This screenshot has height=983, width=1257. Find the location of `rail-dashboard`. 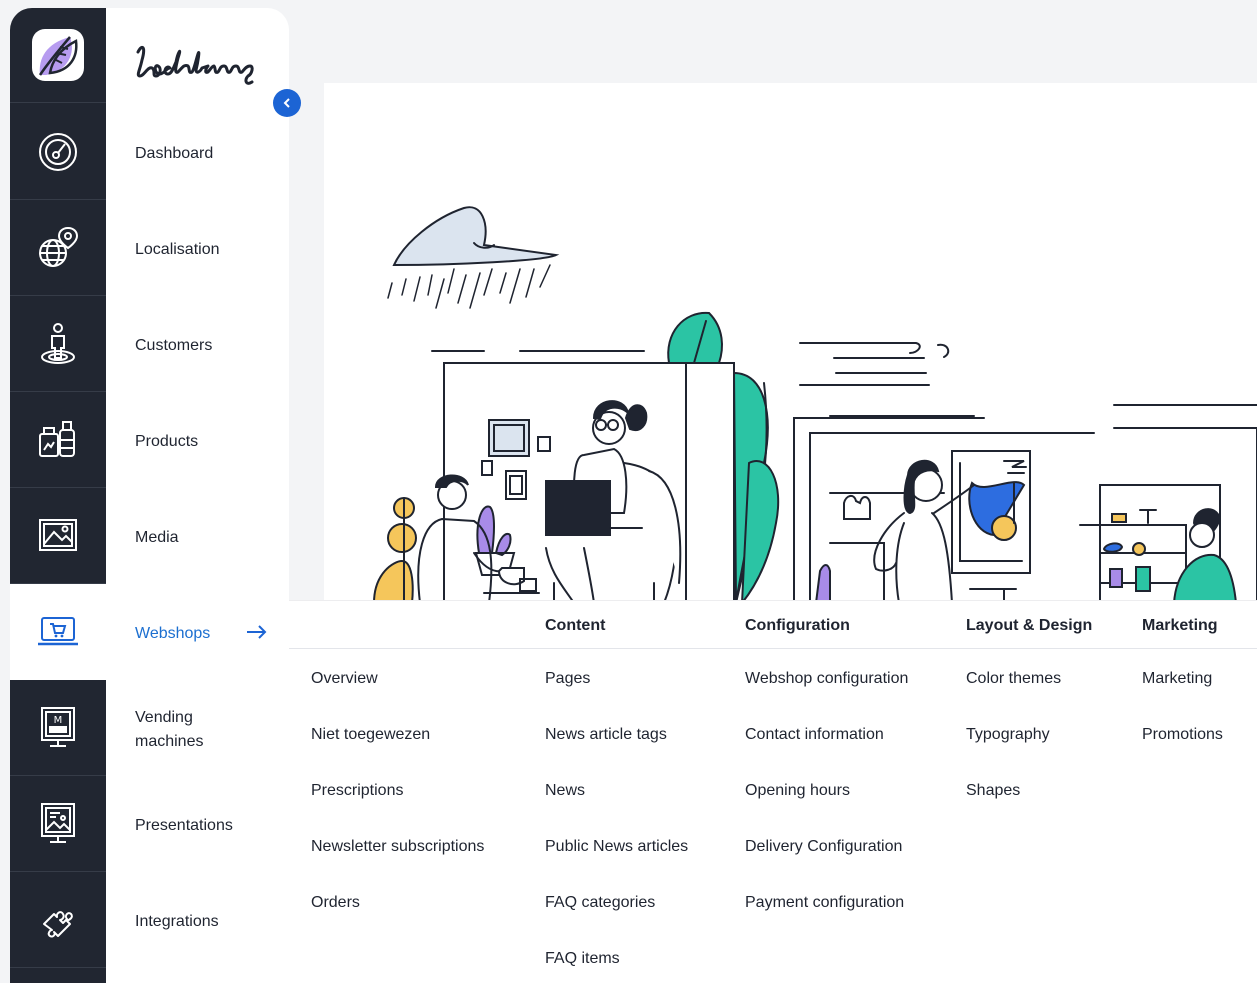

rail-dashboard is located at coordinates (58, 152).